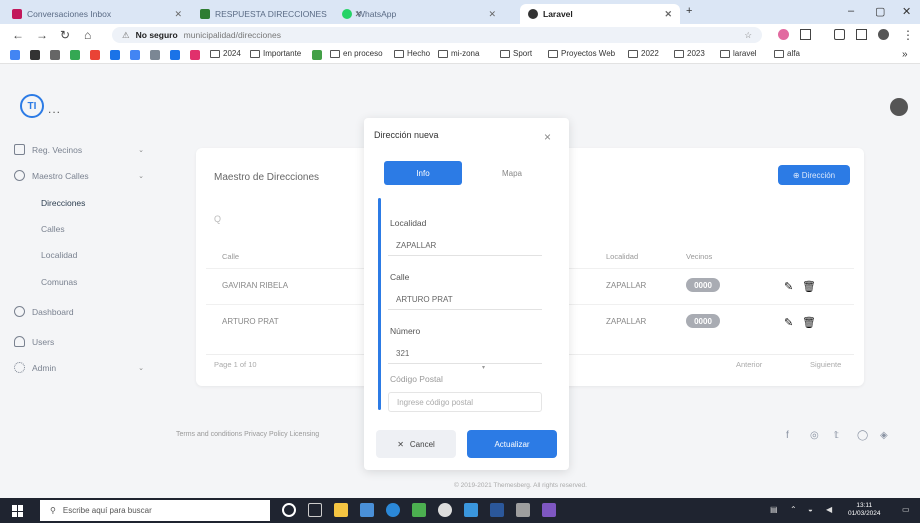 The height and width of the screenshot is (523, 920). What do you see at coordinates (829, 509) in the screenshot?
I see `volume-icon: ◀` at bounding box center [829, 509].